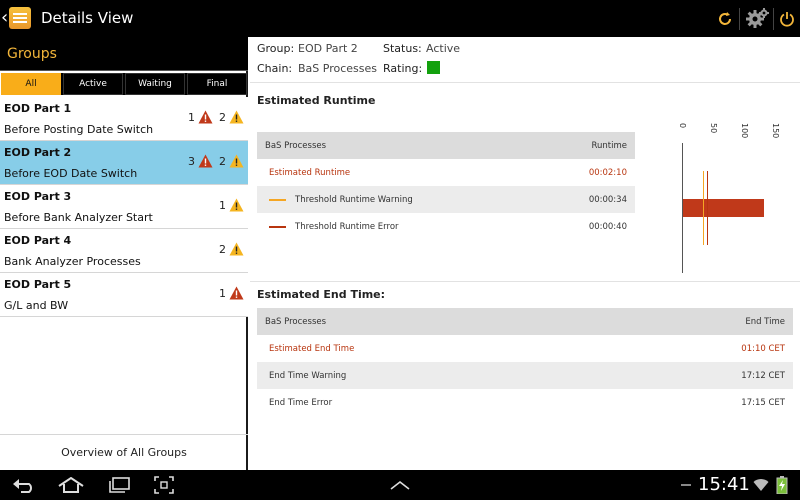 Image resolution: width=800 pixels, height=500 pixels. What do you see at coordinates (38, 240) in the screenshot?
I see `group-item-name: EOD Part 4` at bounding box center [38, 240].